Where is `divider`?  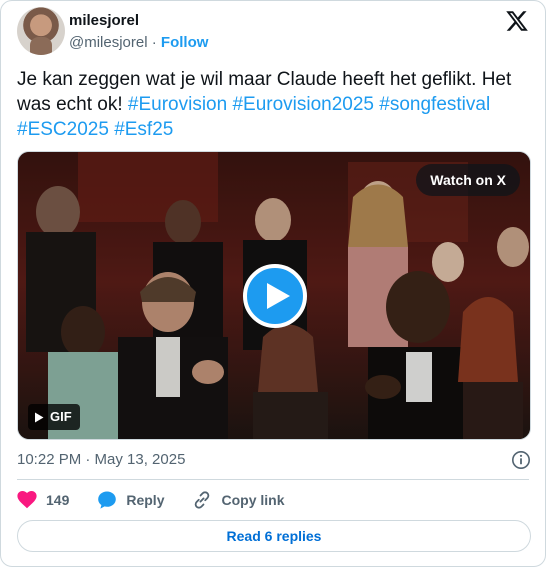
divider is located at coordinates (273, 479).